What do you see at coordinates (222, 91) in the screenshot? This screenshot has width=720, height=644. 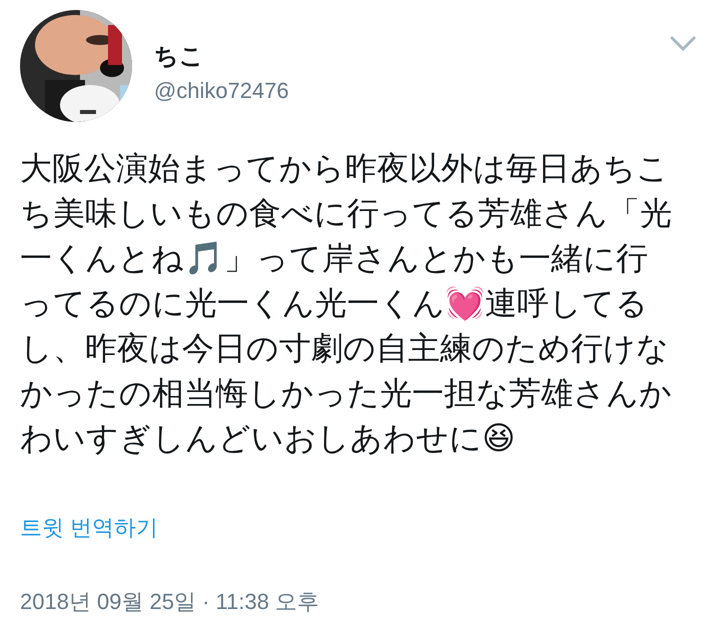 I see `author-handle: @chiko72476` at bounding box center [222, 91].